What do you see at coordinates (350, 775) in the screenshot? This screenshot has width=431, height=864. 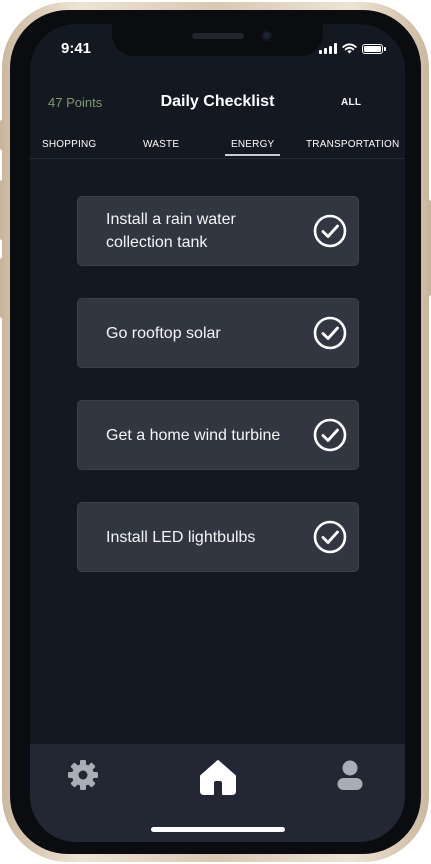 I see `person-icon` at bounding box center [350, 775].